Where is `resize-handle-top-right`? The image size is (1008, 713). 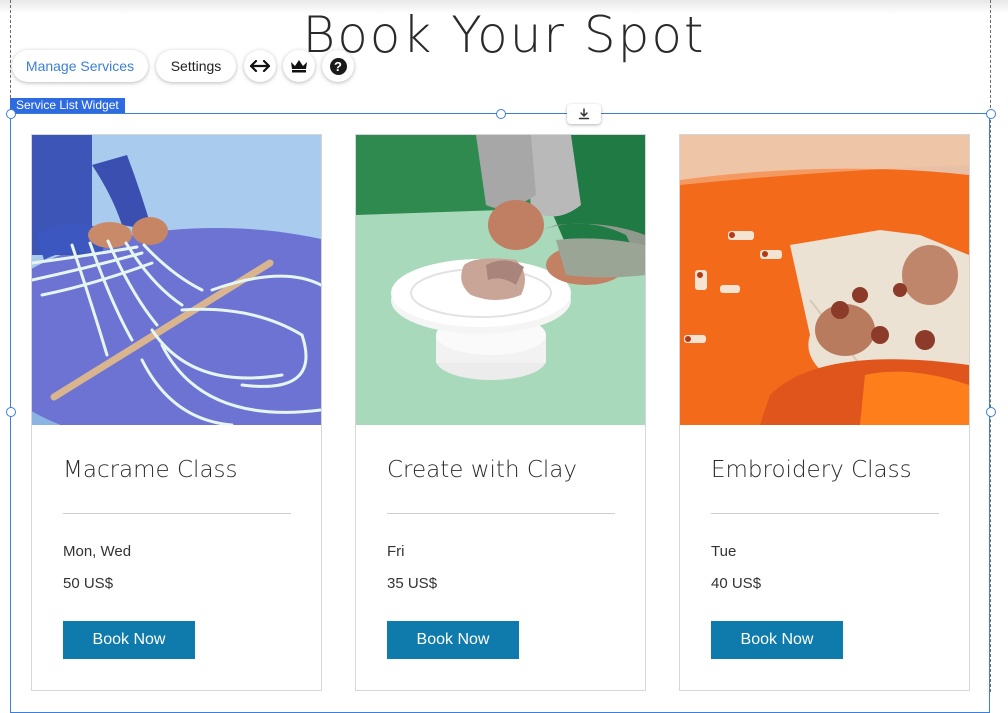 resize-handle-top-right is located at coordinates (991, 114).